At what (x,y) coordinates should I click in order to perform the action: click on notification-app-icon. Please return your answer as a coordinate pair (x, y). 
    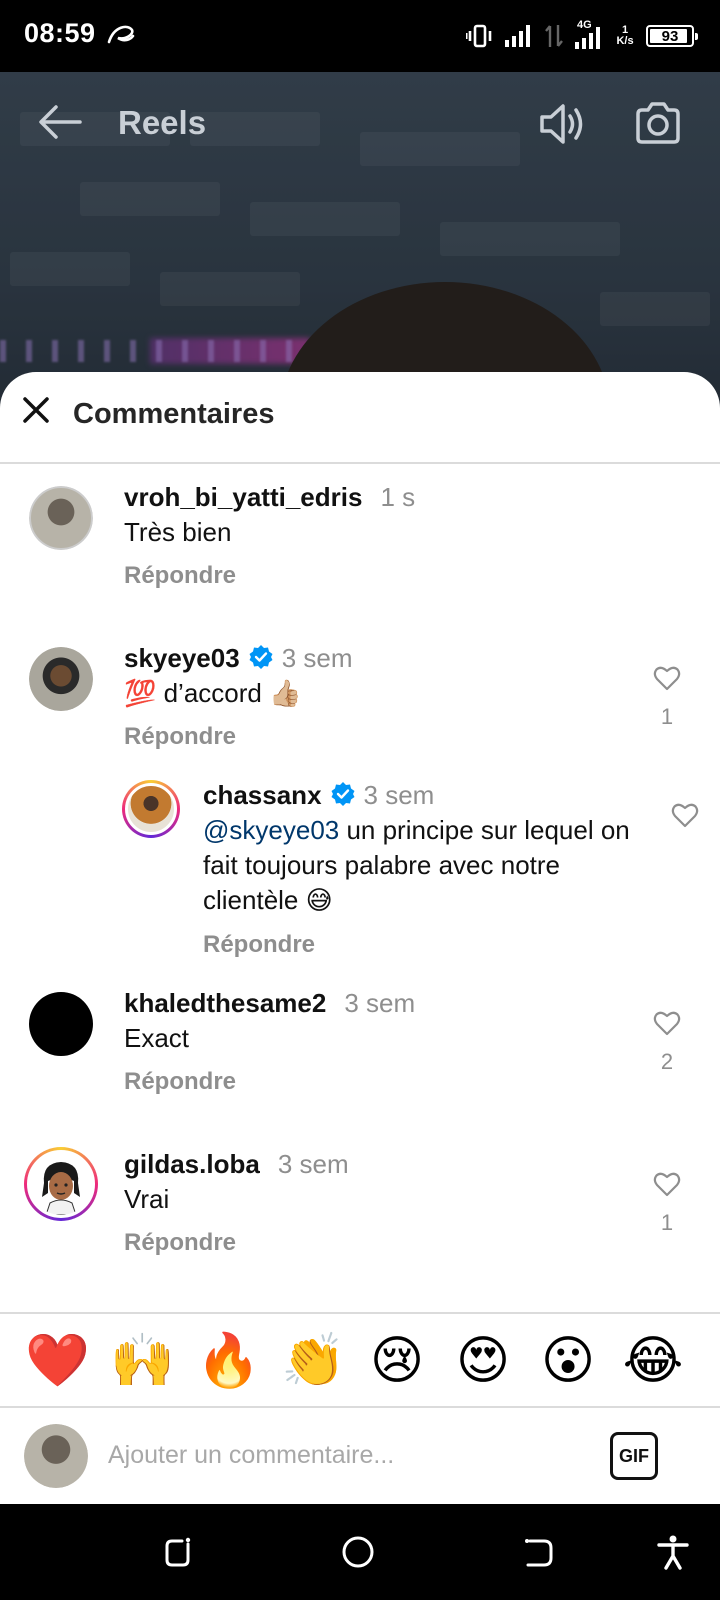
    Looking at the image, I should click on (121, 34).